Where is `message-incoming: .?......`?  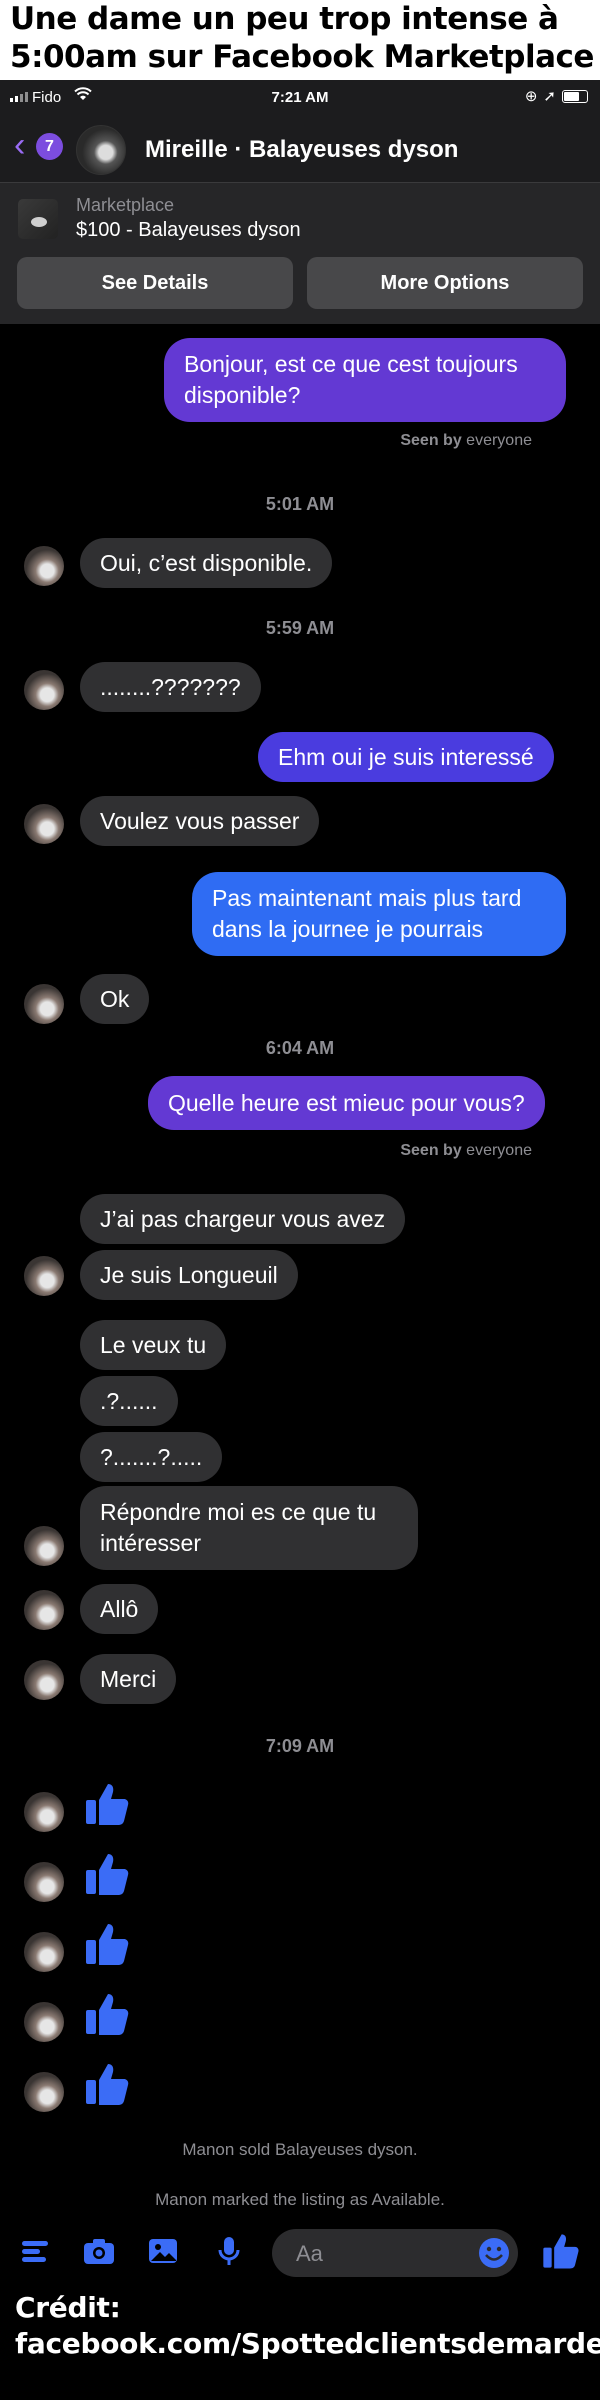 message-incoming: .?...... is located at coordinates (129, 1401).